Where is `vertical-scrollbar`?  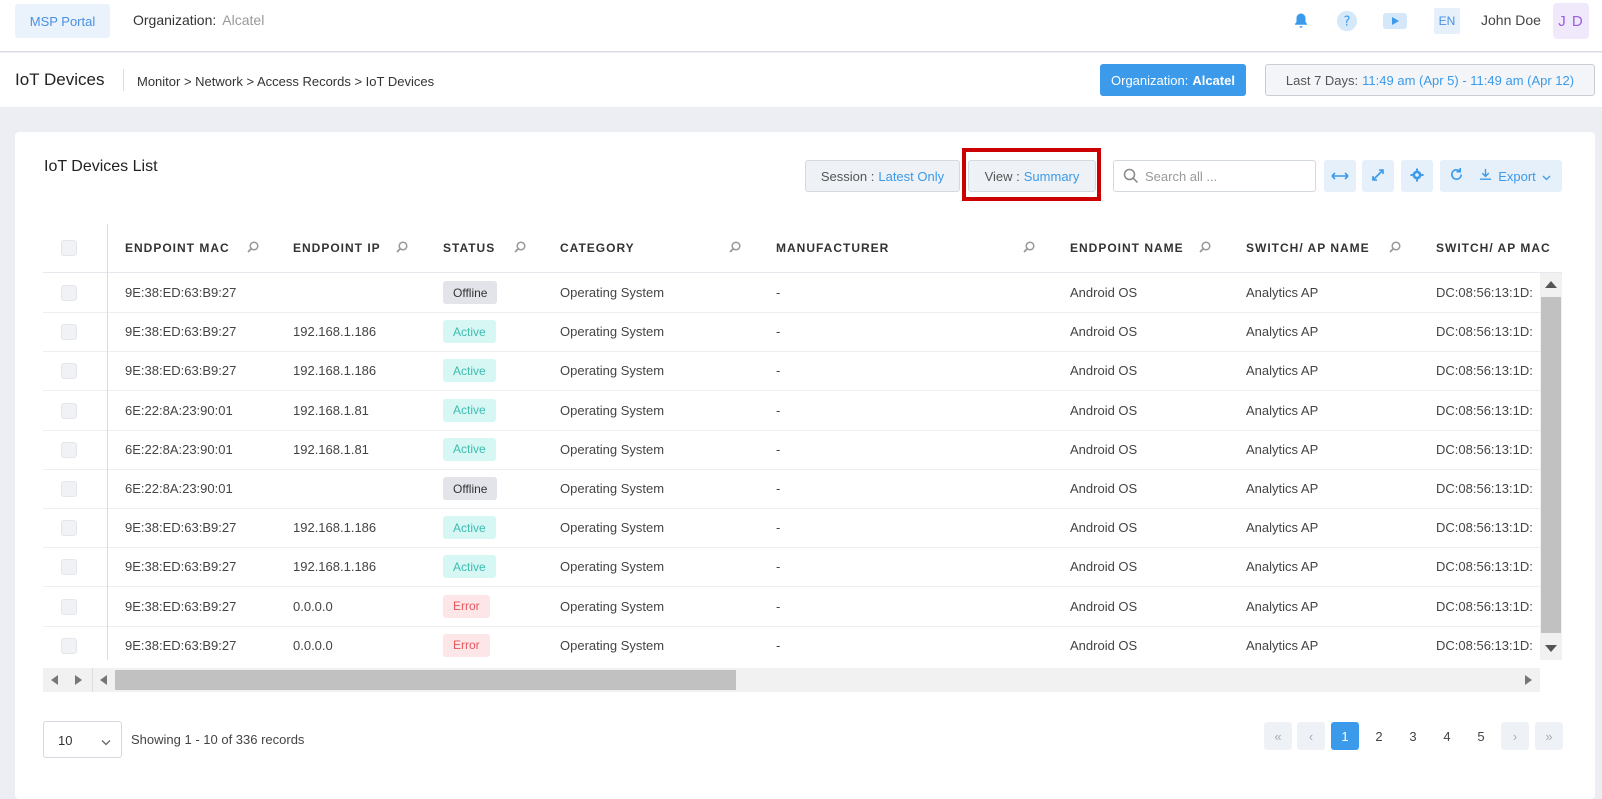 vertical-scrollbar is located at coordinates (1551, 466).